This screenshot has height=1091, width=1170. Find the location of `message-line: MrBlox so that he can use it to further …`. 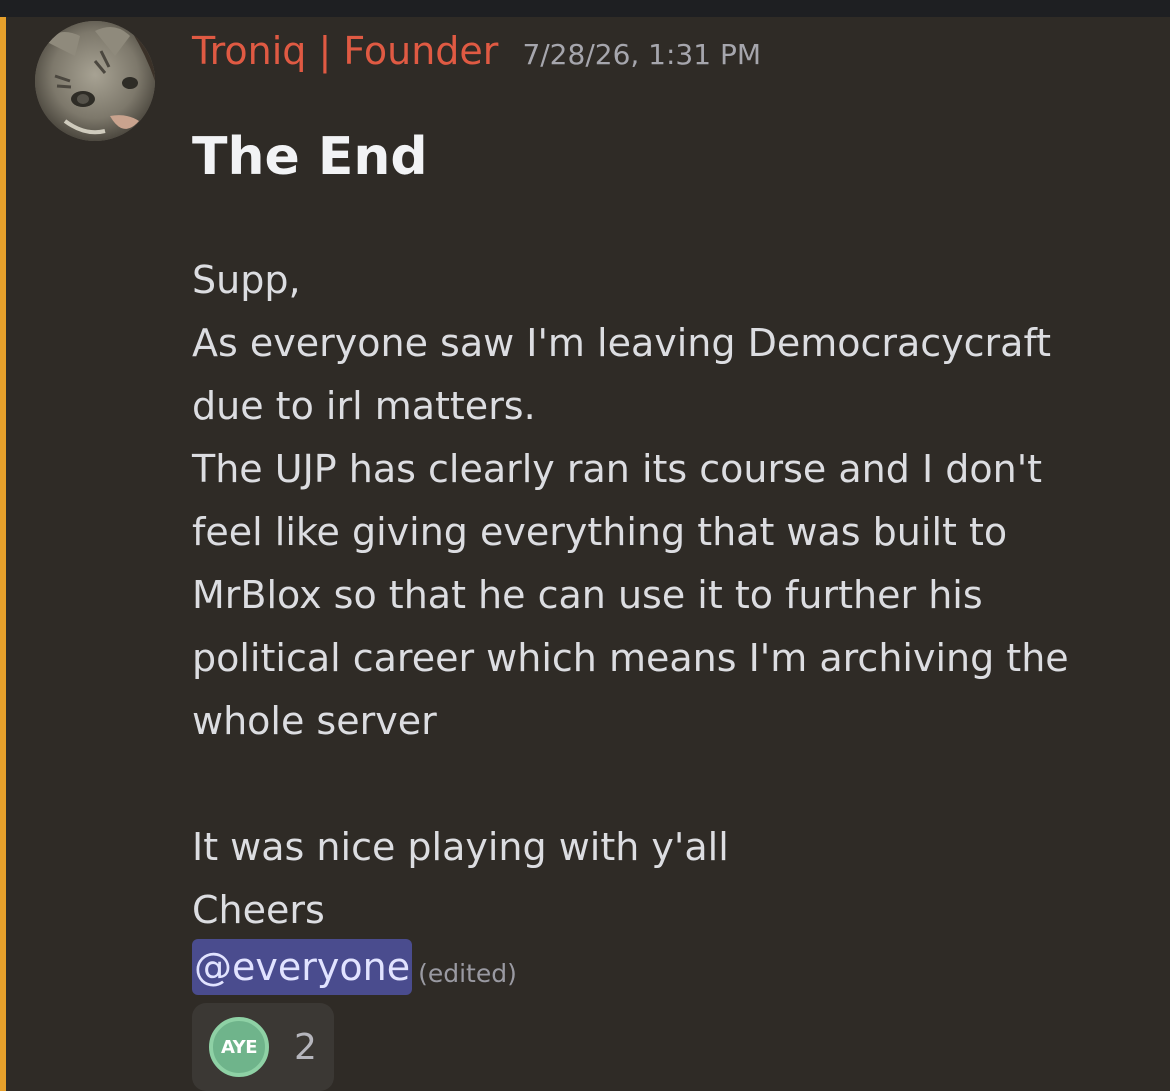

message-line: MrBlox so that he can use it to further … is located at coordinates (587, 595).